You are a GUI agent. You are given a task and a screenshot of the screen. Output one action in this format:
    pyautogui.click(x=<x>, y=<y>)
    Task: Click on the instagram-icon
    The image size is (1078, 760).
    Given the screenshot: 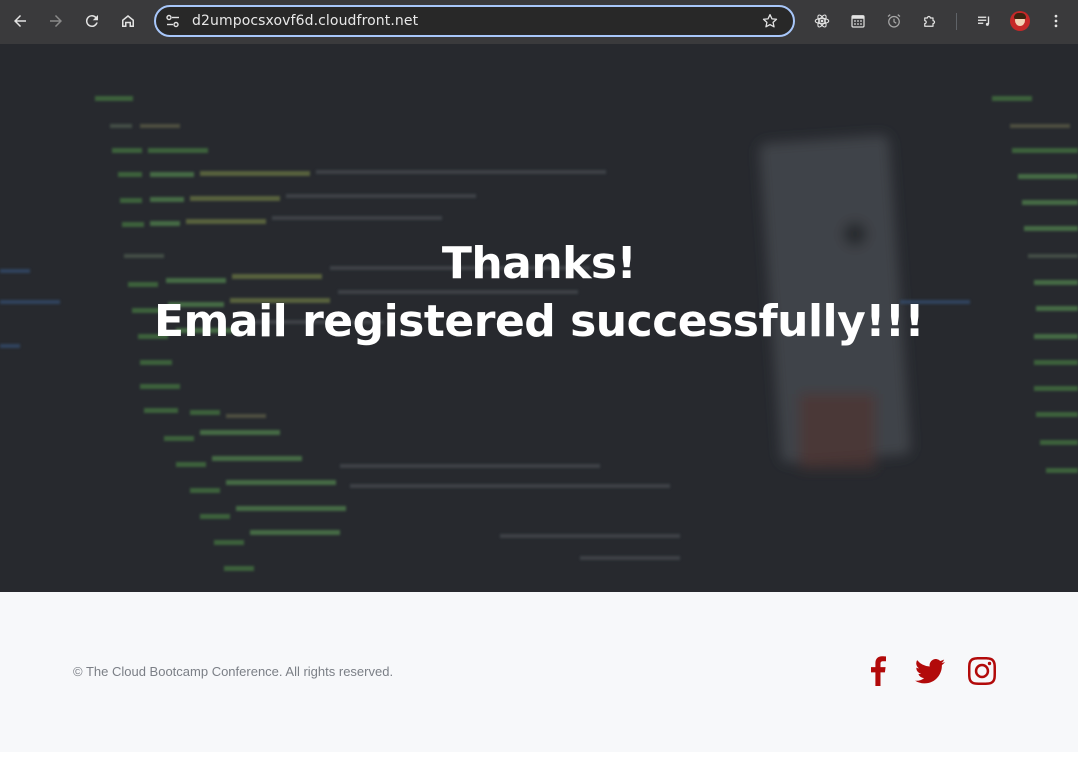 What is the action you would take?
    pyautogui.click(x=982, y=671)
    